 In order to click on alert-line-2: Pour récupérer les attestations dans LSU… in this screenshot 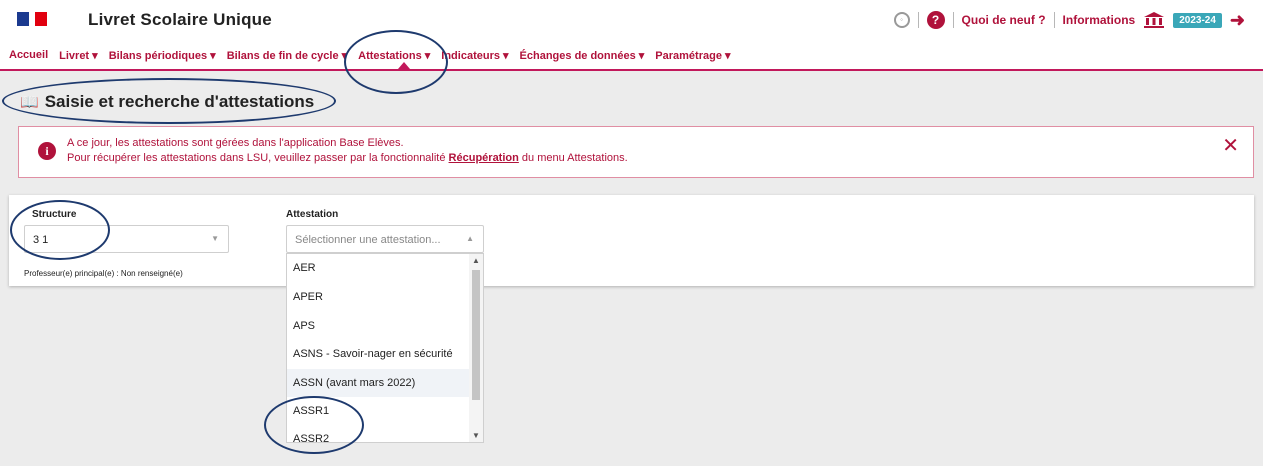, I will do `click(347, 158)`.